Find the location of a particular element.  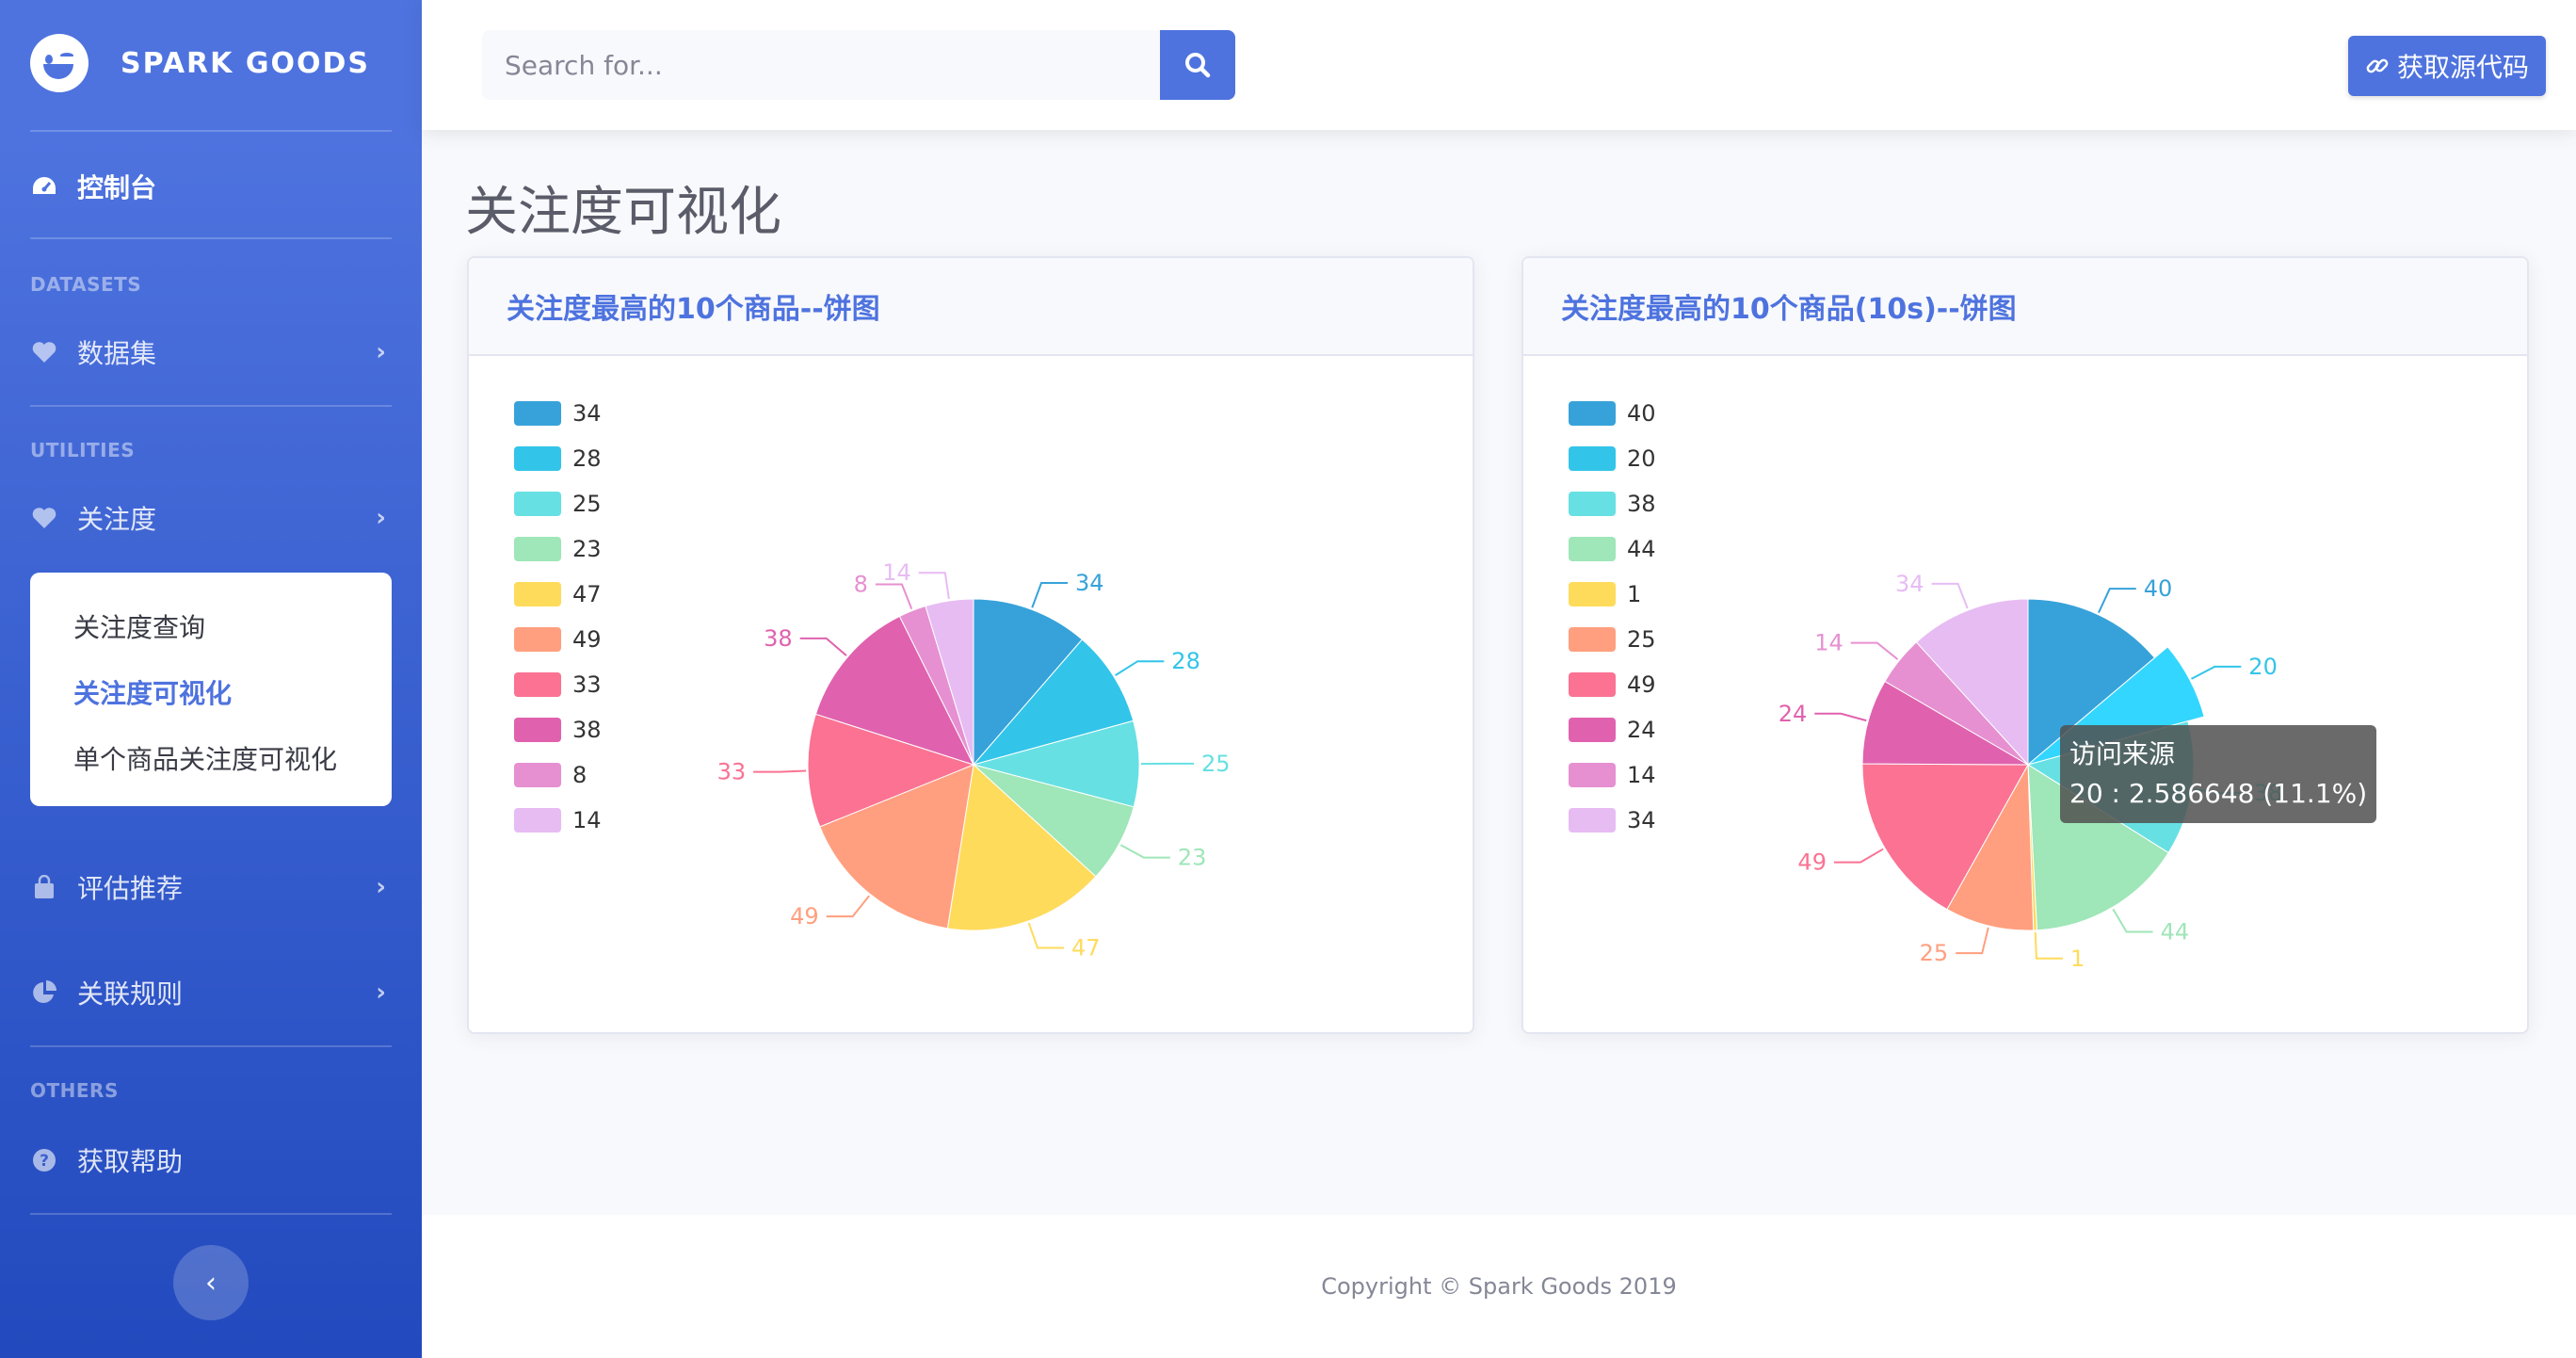

search-input is located at coordinates (821, 65).